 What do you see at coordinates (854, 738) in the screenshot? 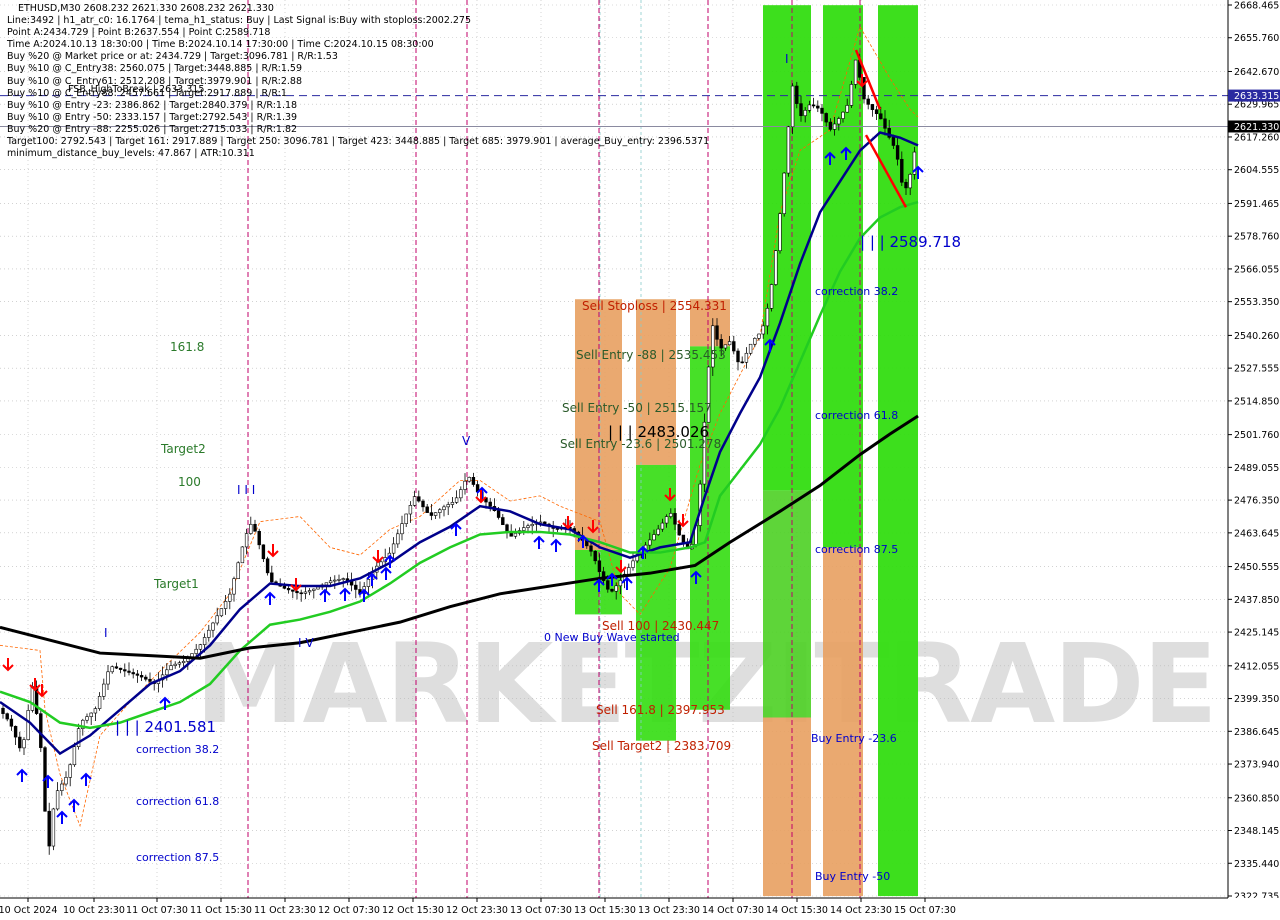
I see `buy-entry-236-label: Buy Entry -23.6` at bounding box center [854, 738].